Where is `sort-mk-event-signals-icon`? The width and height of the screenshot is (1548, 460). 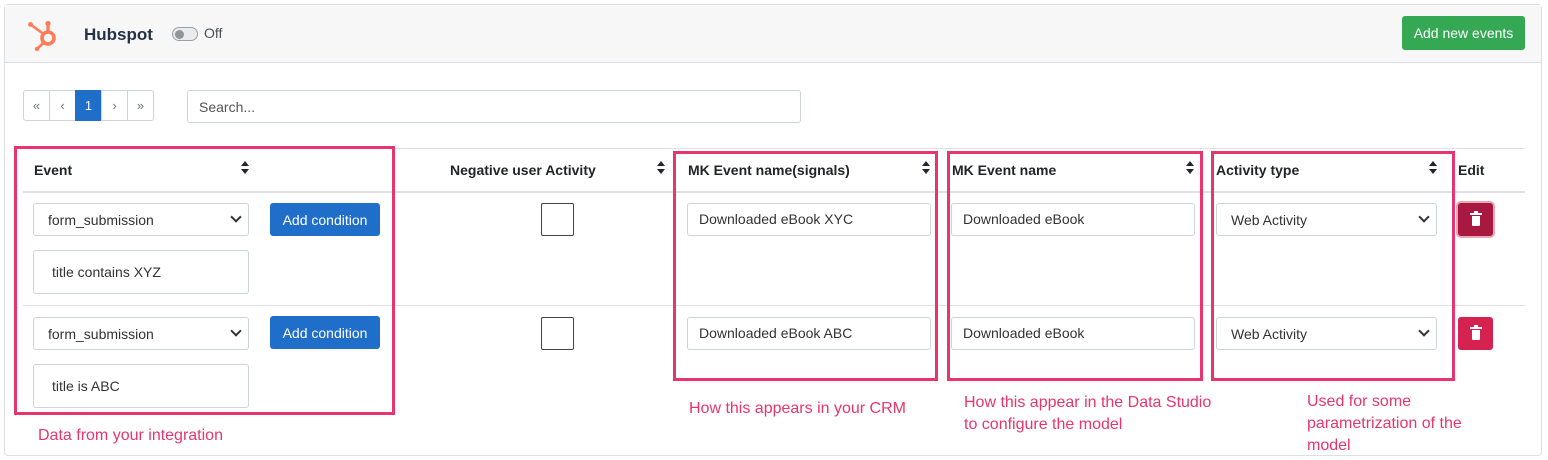 sort-mk-event-signals-icon is located at coordinates (926, 168).